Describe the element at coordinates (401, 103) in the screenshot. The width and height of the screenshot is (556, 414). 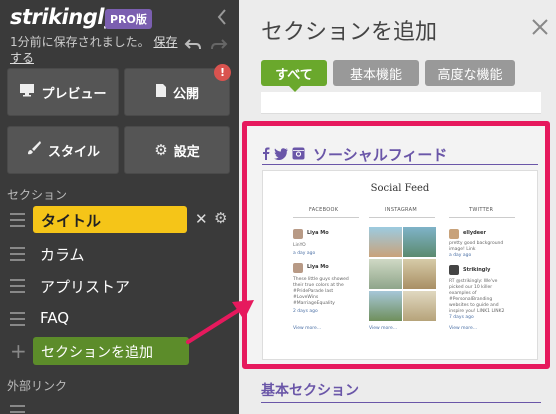
I see `previous-section-card` at that location.